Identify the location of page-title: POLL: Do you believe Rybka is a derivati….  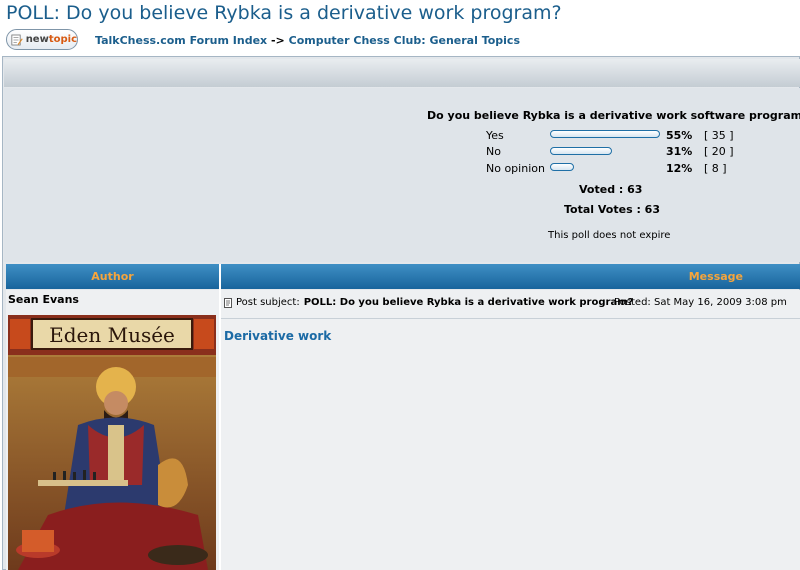
(284, 13).